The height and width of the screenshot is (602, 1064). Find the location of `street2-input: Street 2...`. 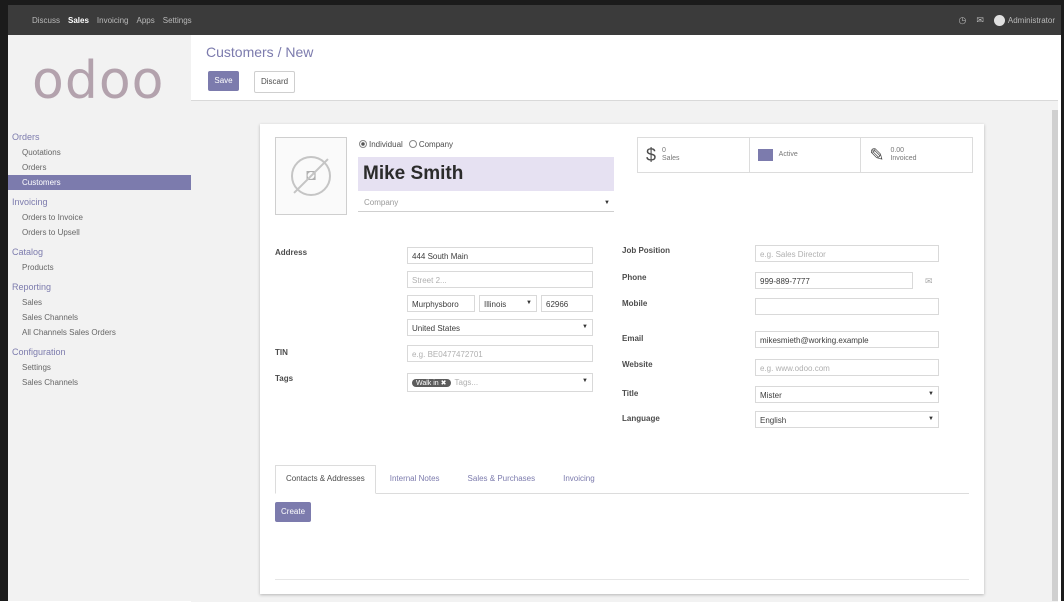

street2-input: Street 2... is located at coordinates (500, 279).